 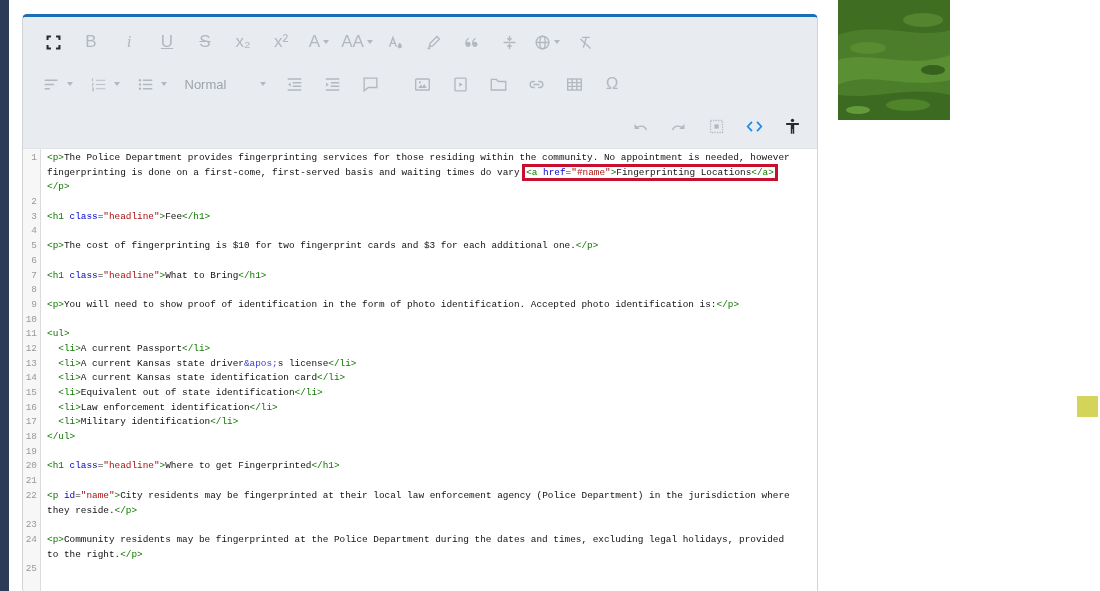 I want to click on code-line: <h1 class="headline">Where to get Fingerprinted</h1>, so click(x=193, y=466).